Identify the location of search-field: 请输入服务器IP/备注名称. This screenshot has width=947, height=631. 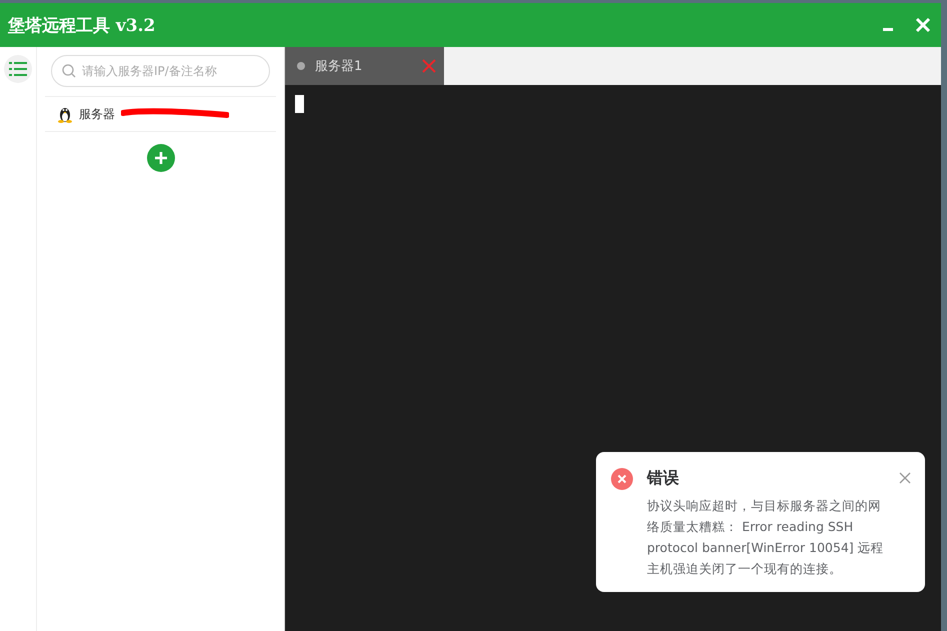
(160, 71).